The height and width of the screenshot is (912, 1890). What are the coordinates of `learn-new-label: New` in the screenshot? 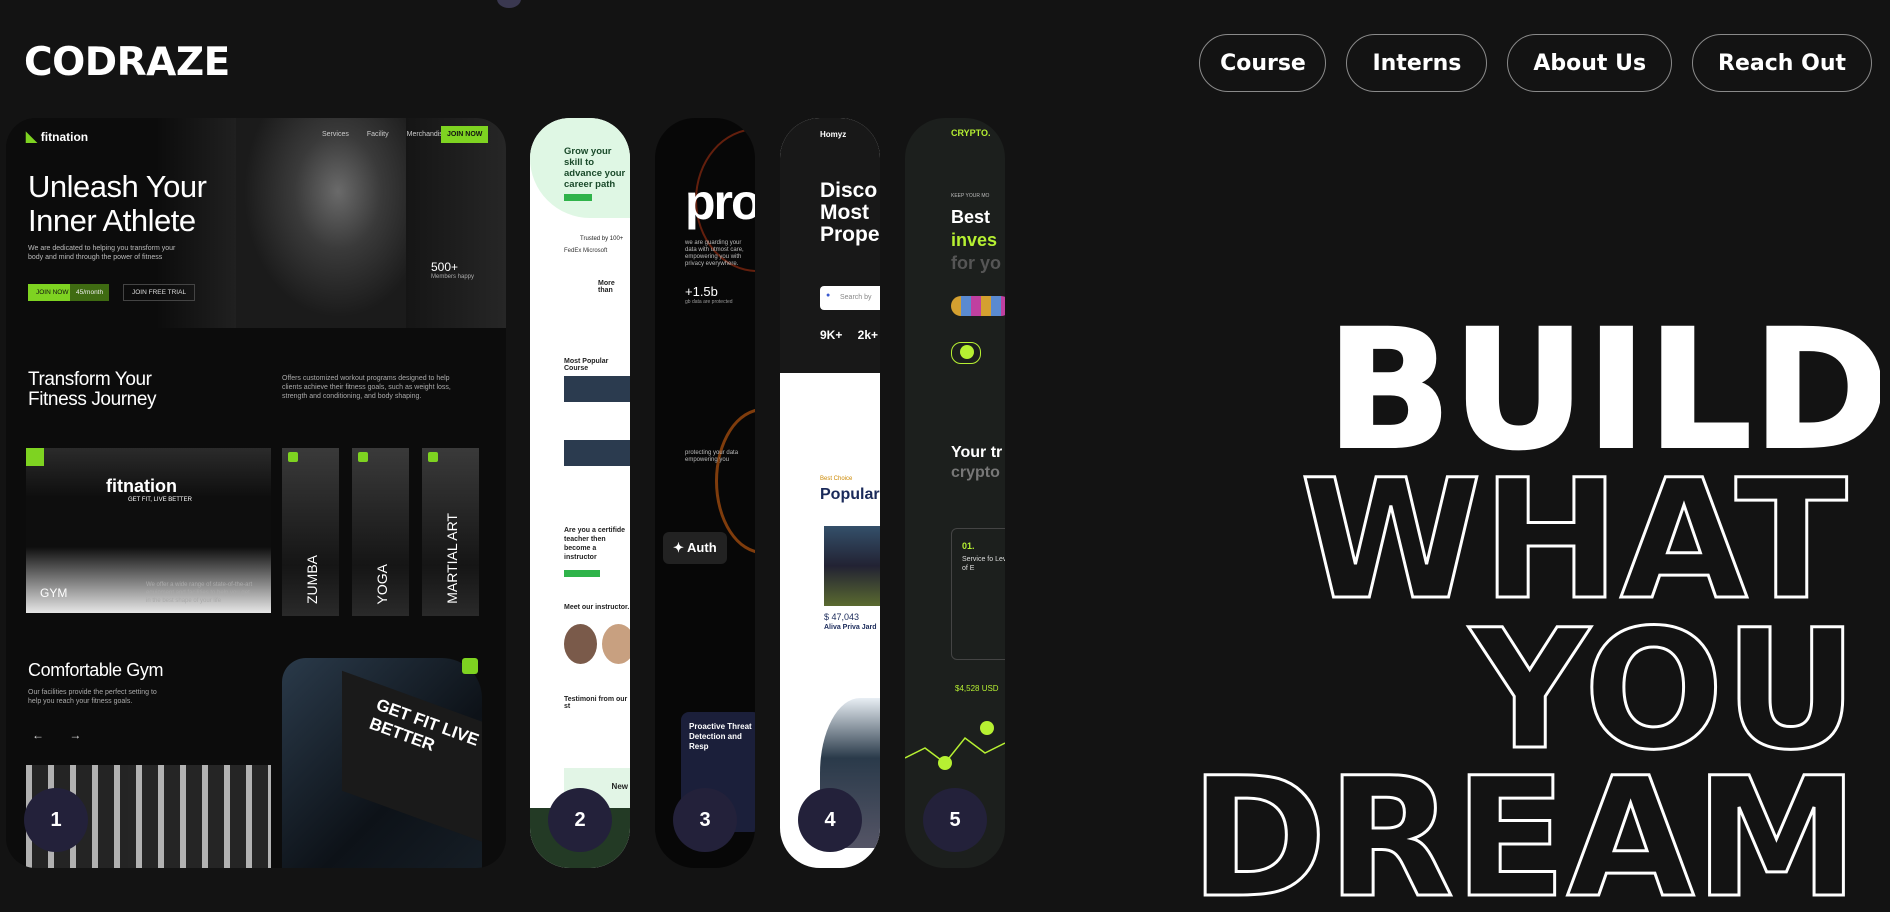 It's located at (619, 786).